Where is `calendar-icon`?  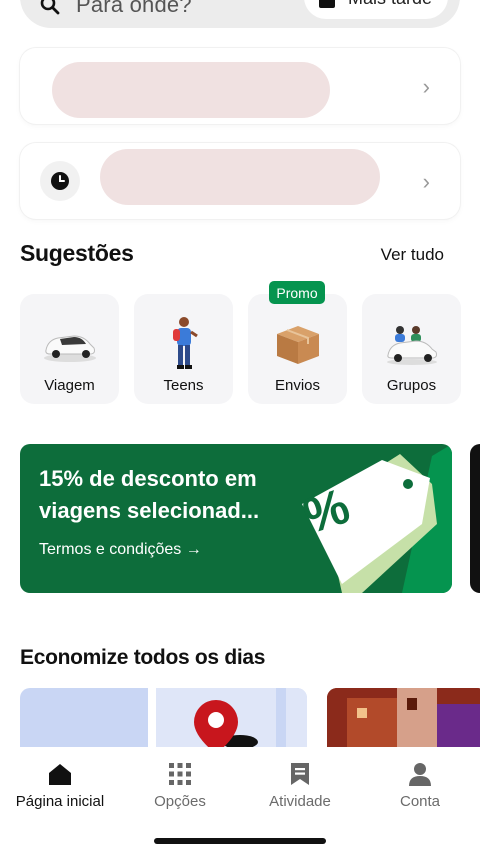
calendar-icon is located at coordinates (327, 4).